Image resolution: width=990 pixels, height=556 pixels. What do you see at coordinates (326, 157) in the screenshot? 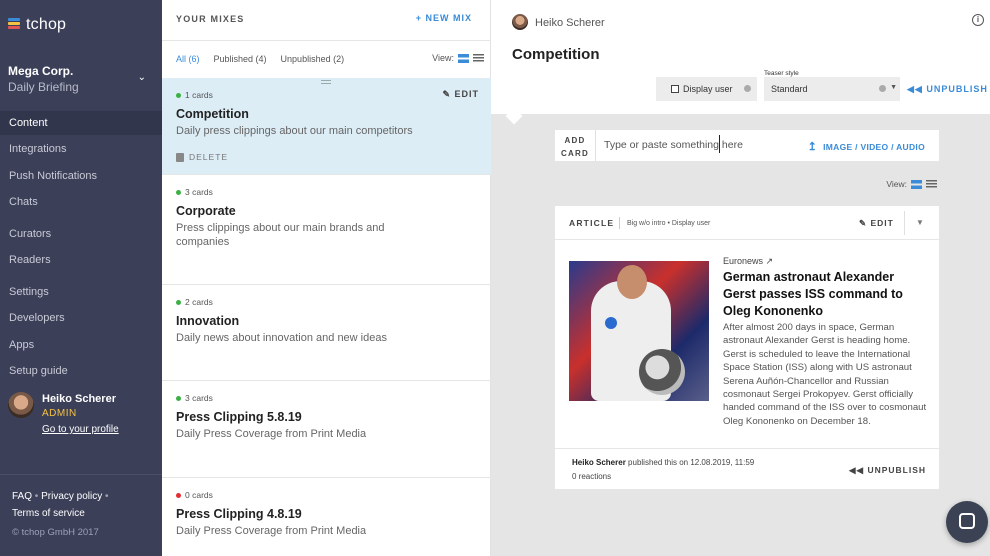
I see `delete-mix-button: DELETE` at bounding box center [326, 157].